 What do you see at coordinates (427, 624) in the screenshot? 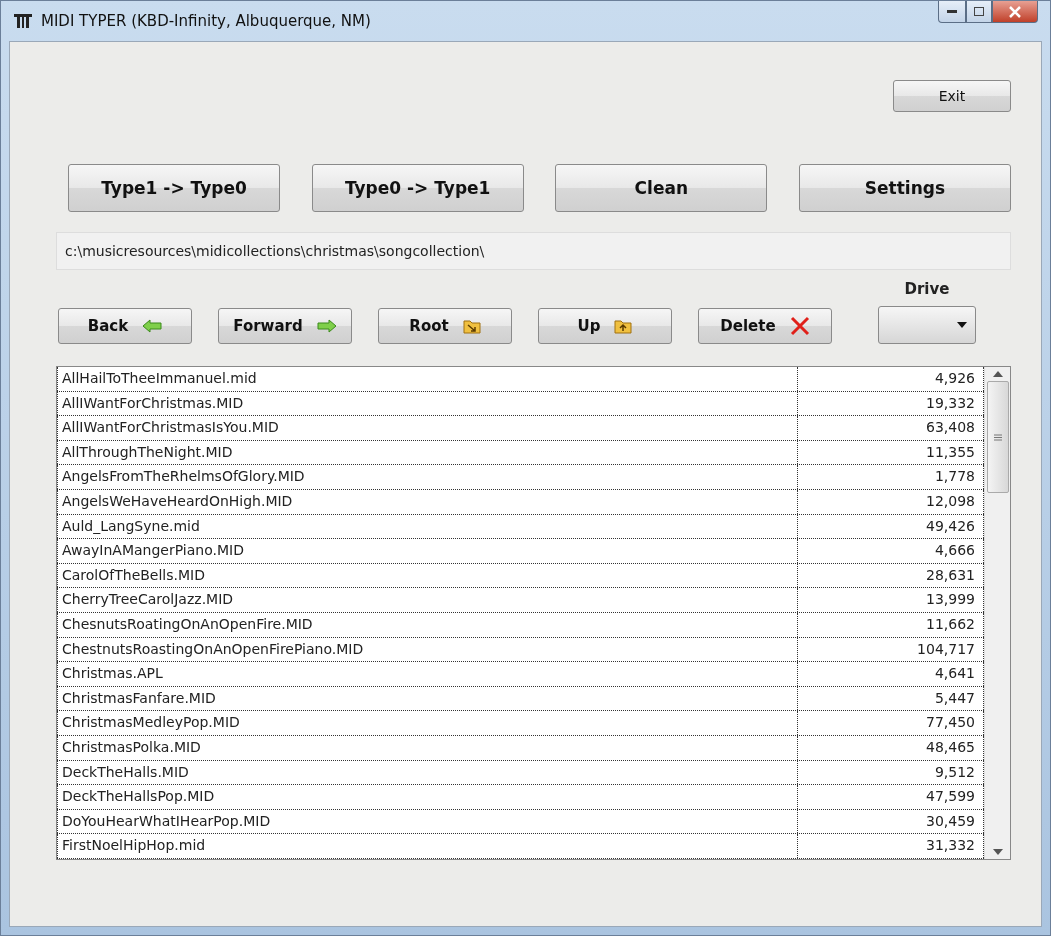
I see `file-name: ChesnutsRoatingOnAnOpenFire.MID` at bounding box center [427, 624].